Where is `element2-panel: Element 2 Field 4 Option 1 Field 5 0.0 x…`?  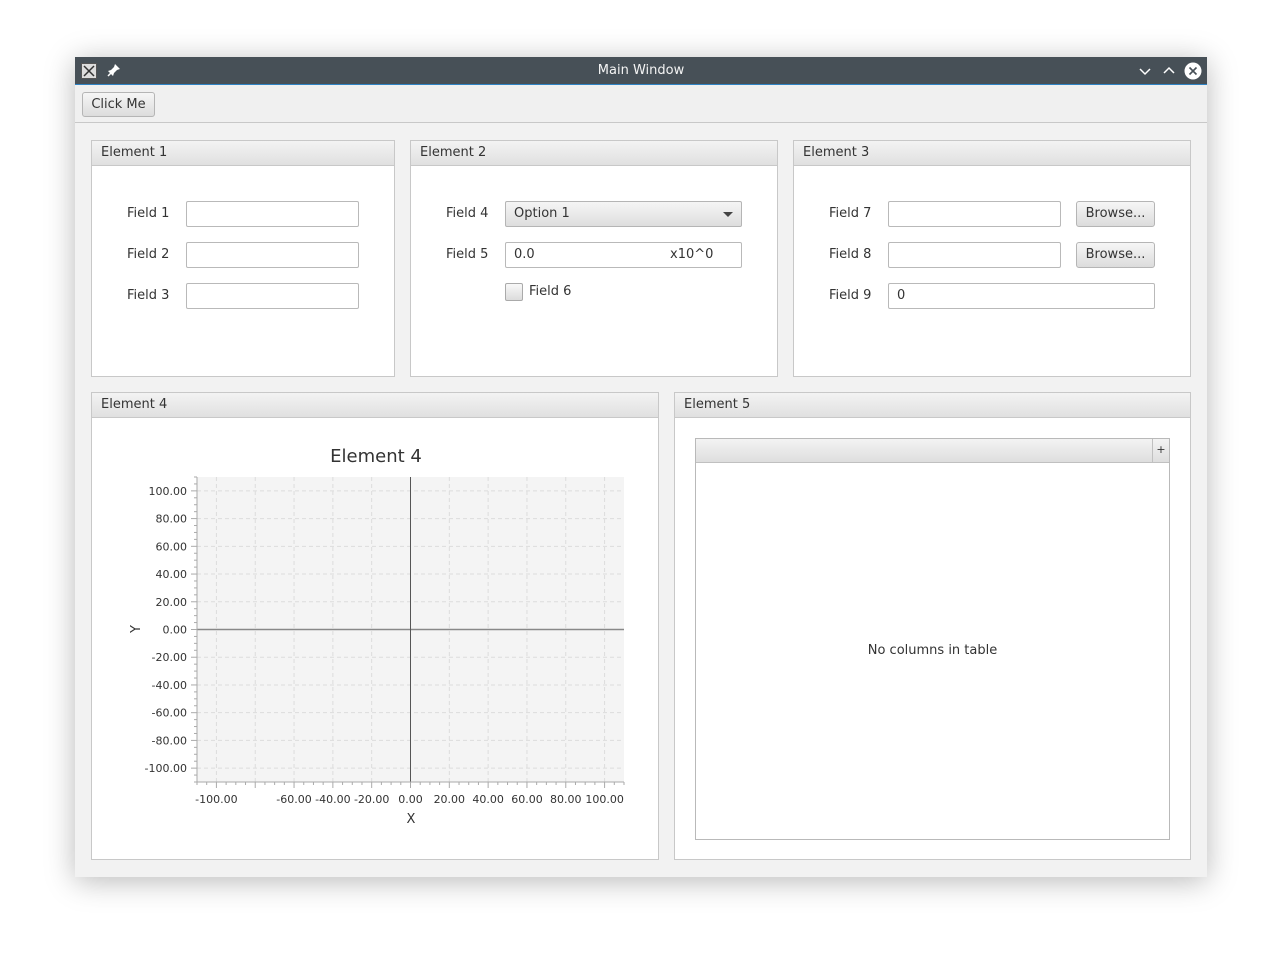
element2-panel: Element 2 Field 4 Option 1 Field 5 0.0 x… is located at coordinates (594, 258).